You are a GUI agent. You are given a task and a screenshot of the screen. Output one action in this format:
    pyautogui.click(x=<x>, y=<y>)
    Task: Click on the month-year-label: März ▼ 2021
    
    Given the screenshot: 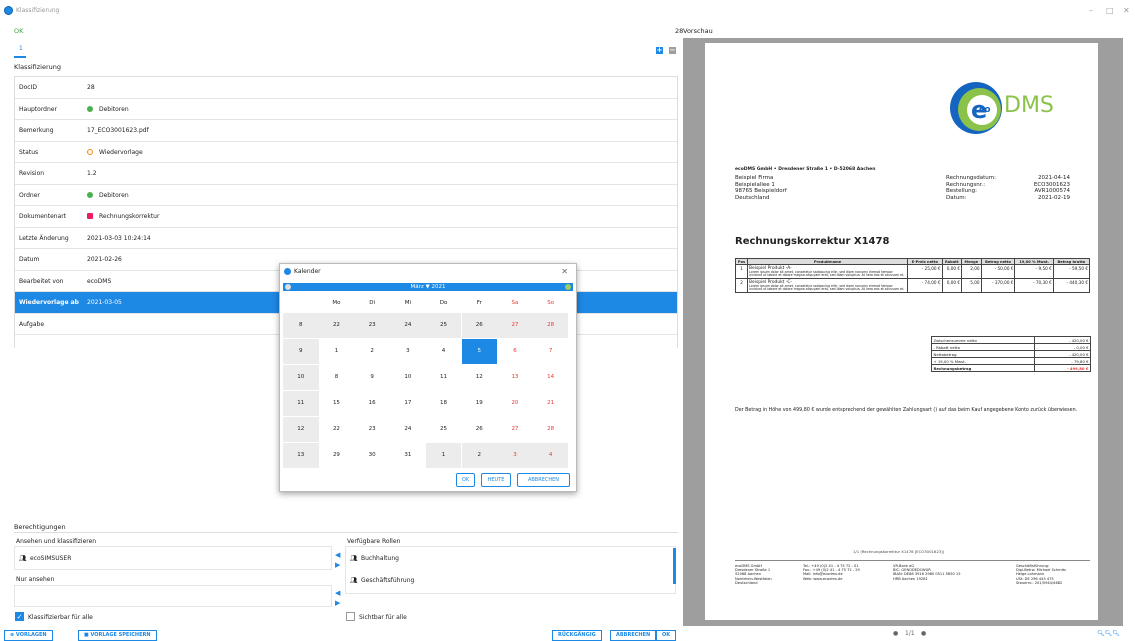 What is the action you would take?
    pyautogui.click(x=428, y=287)
    